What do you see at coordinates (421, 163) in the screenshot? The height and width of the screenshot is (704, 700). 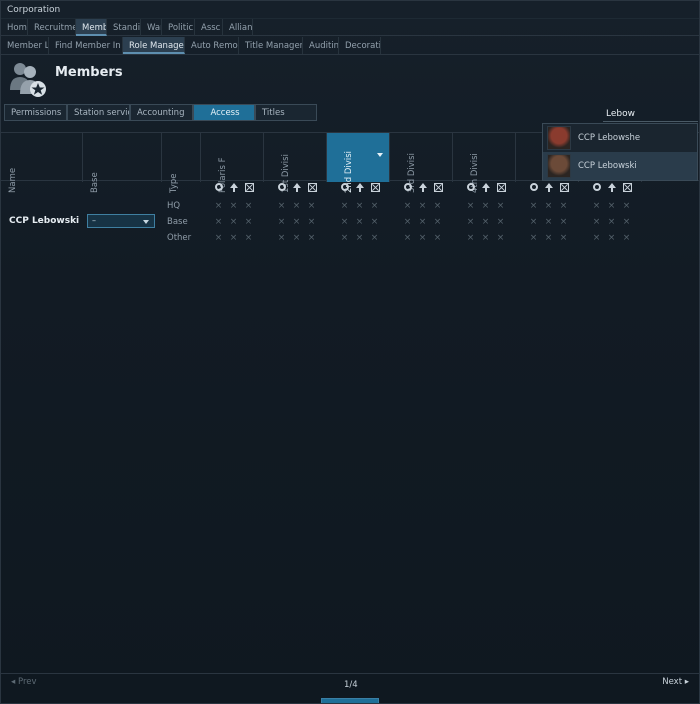 I see `division-column-3: 3rd Divisi` at bounding box center [421, 163].